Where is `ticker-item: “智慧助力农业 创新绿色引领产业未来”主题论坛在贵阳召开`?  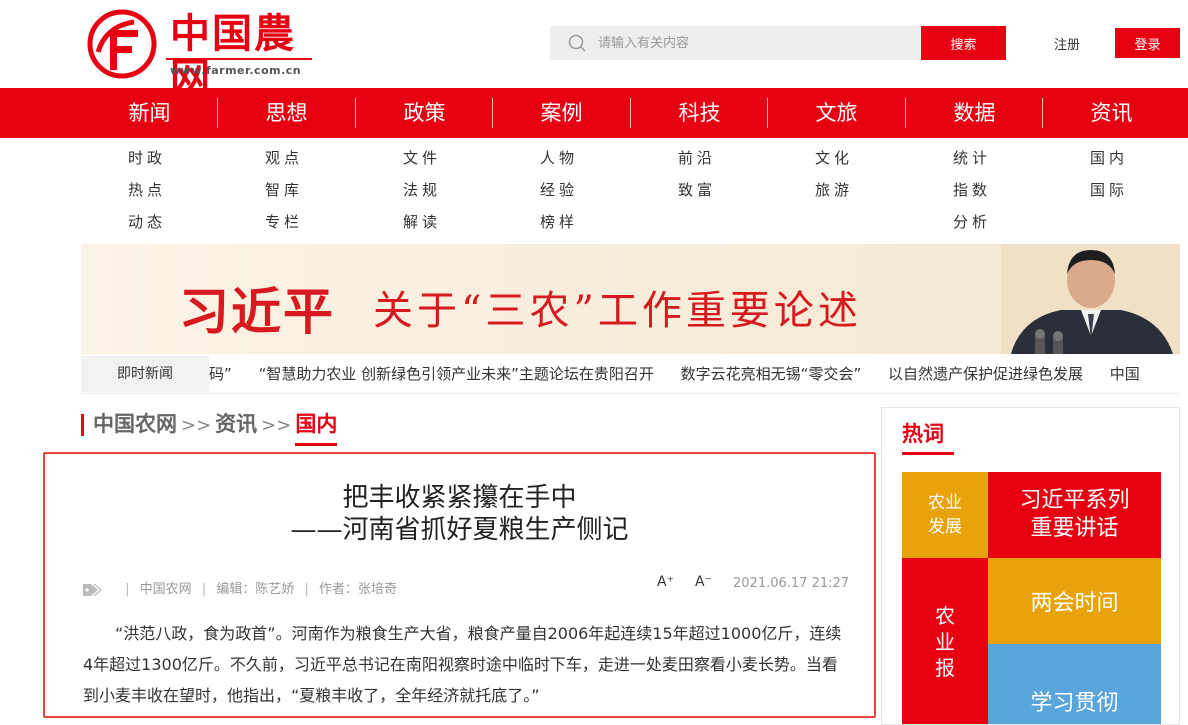
ticker-item: “智慧助力农业 创新绿色引领产业未来”主题论坛在贵阳召开 is located at coordinates (456, 374).